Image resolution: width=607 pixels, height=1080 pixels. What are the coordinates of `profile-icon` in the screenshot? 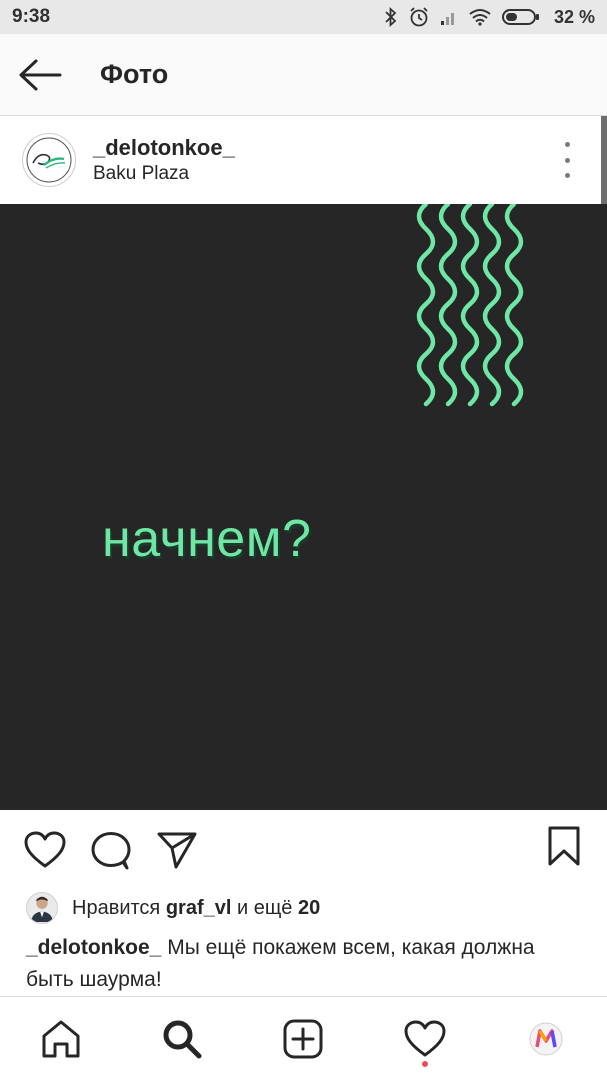 It's located at (546, 1038).